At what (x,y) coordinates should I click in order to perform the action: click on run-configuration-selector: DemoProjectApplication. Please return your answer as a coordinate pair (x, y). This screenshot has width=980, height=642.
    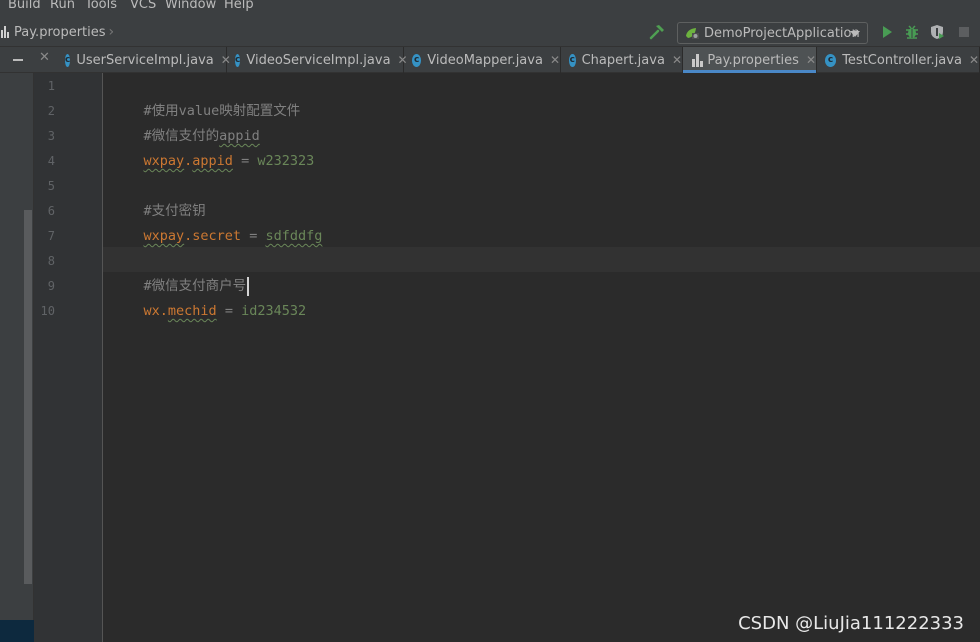
    Looking at the image, I should click on (772, 33).